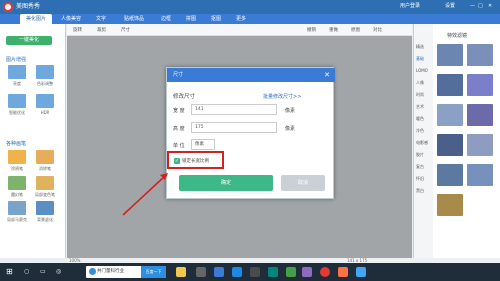 The width and height of the screenshot is (500, 281). I want to click on arrow-shaft, so click(144, 195).